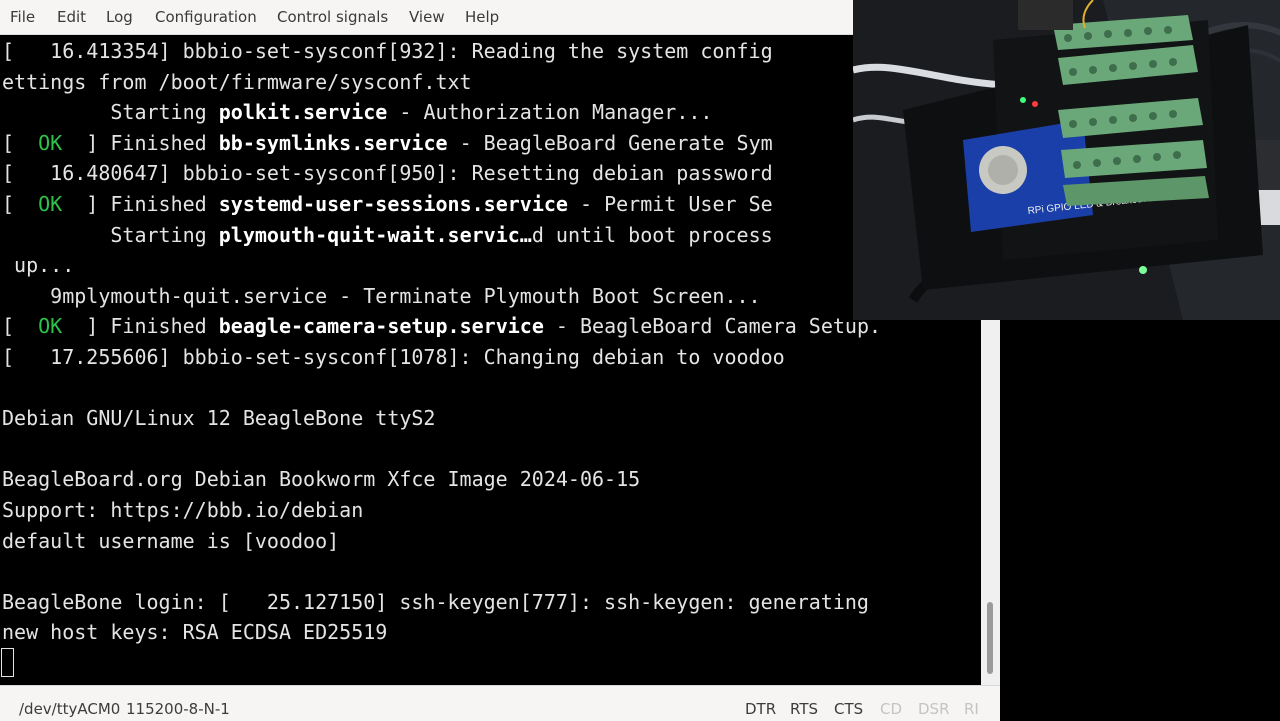 The width and height of the screenshot is (1280, 721). What do you see at coordinates (990, 638) in the screenshot?
I see `scrollbar-thumb` at bounding box center [990, 638].